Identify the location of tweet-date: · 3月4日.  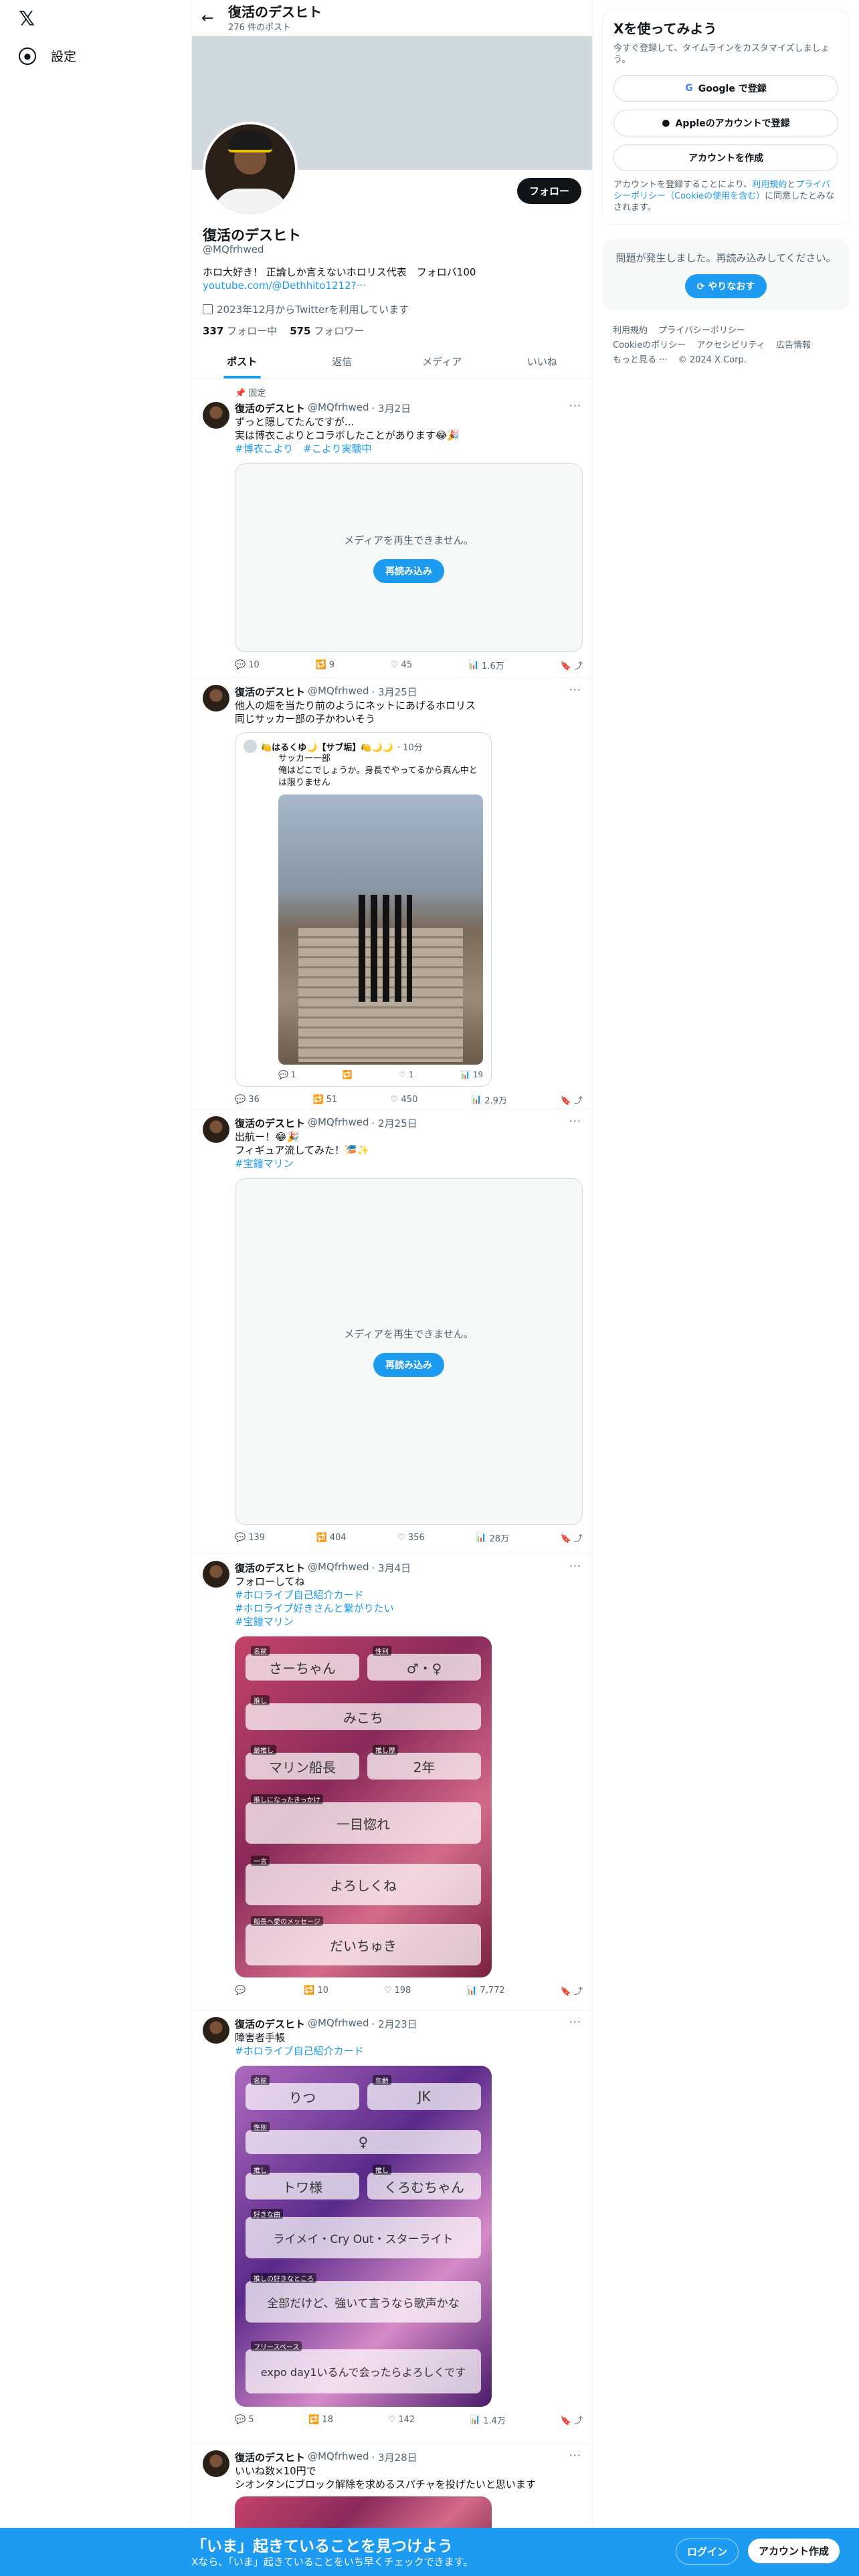
(391, 1568).